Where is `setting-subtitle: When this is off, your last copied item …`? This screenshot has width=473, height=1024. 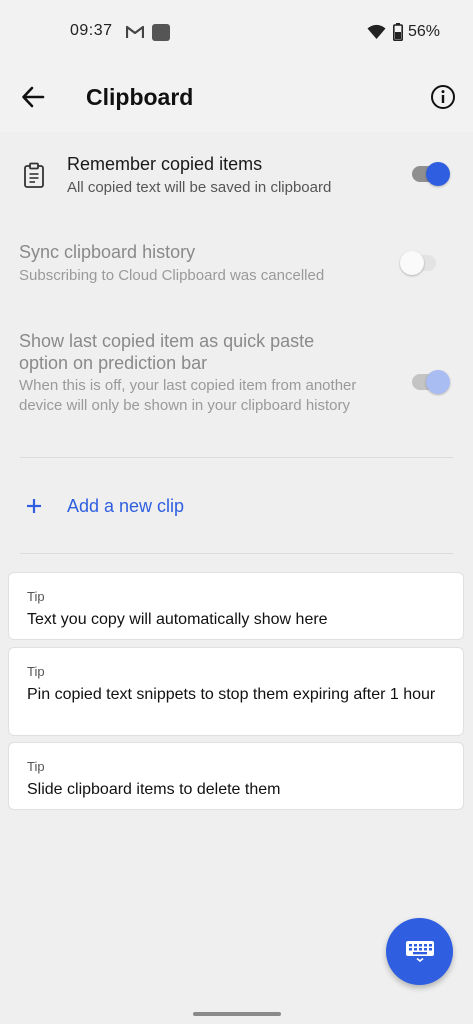
setting-subtitle: When this is off, your last copied item … is located at coordinates (188, 395).